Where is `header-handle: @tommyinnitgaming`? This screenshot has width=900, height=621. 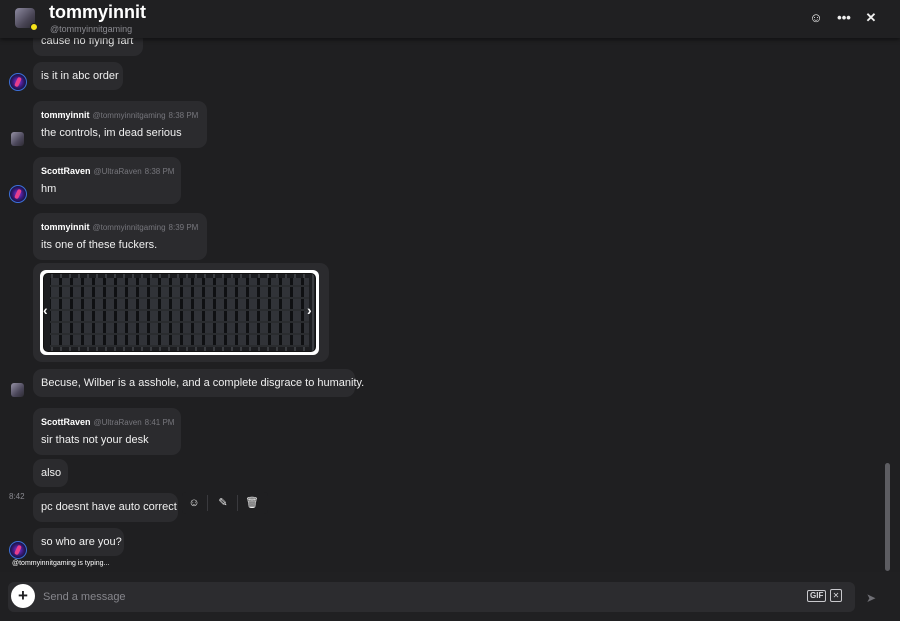 header-handle: @tommyinnitgaming is located at coordinates (91, 29).